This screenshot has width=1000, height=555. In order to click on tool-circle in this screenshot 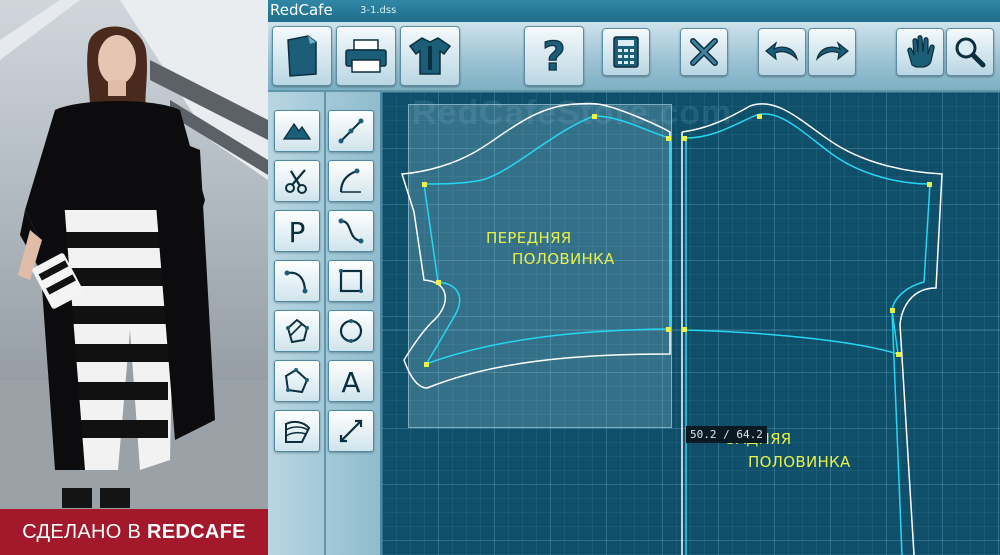, I will do `click(351, 331)`.